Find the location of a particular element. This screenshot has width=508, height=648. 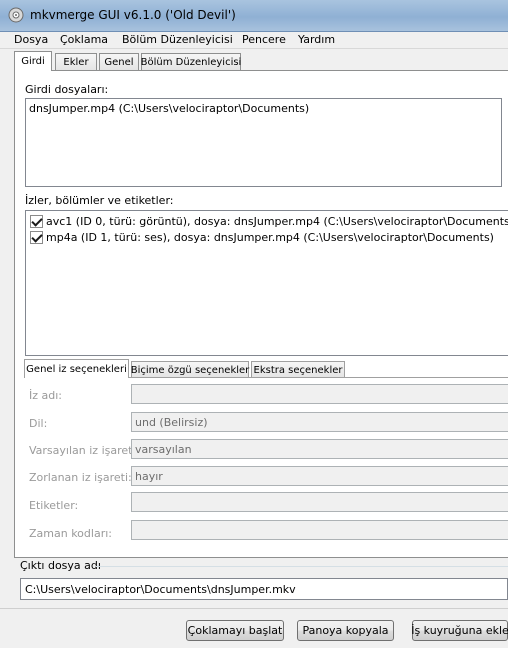

tags-label: Etiketler: is located at coordinates (54, 505).